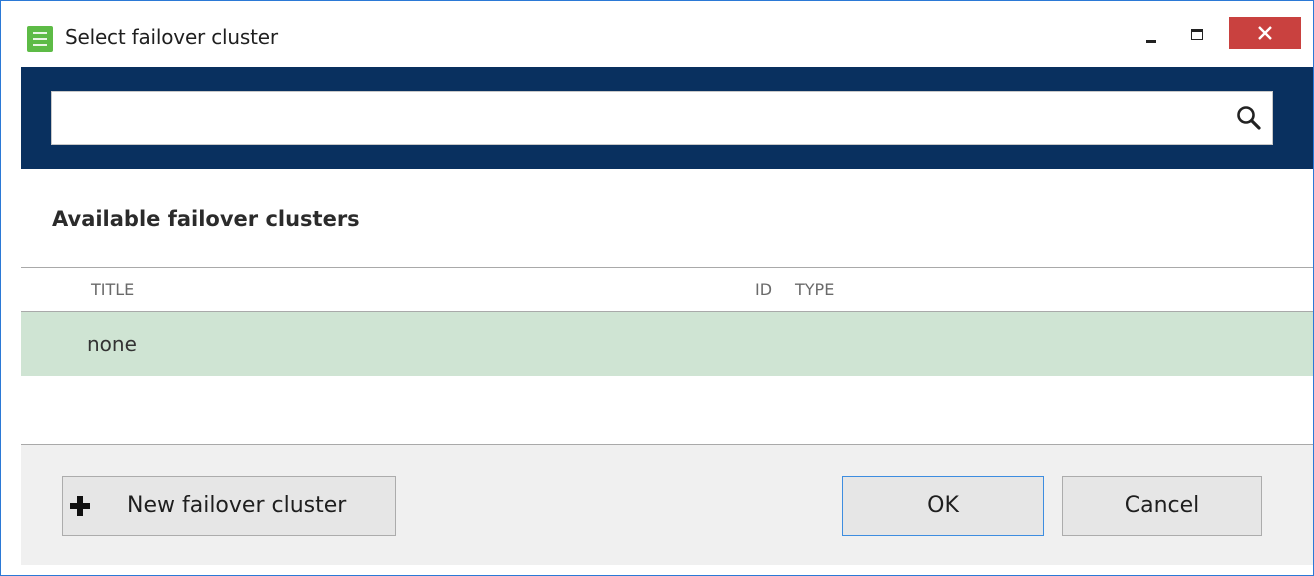  I want to click on new-button-label: New failover cluster, so click(237, 505).